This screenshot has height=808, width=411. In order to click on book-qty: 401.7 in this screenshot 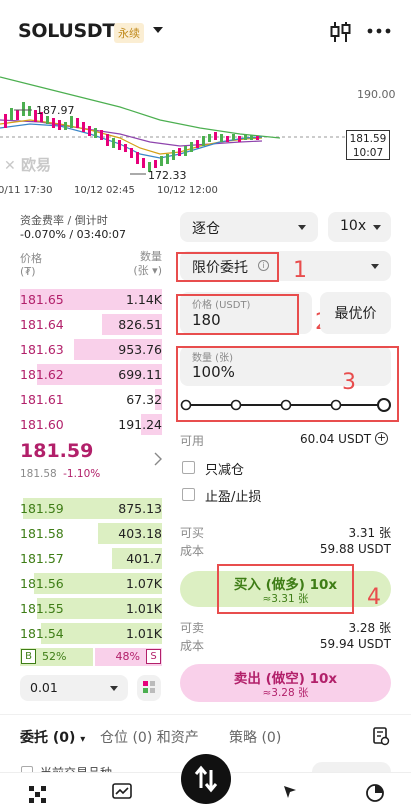, I will do `click(144, 558)`.